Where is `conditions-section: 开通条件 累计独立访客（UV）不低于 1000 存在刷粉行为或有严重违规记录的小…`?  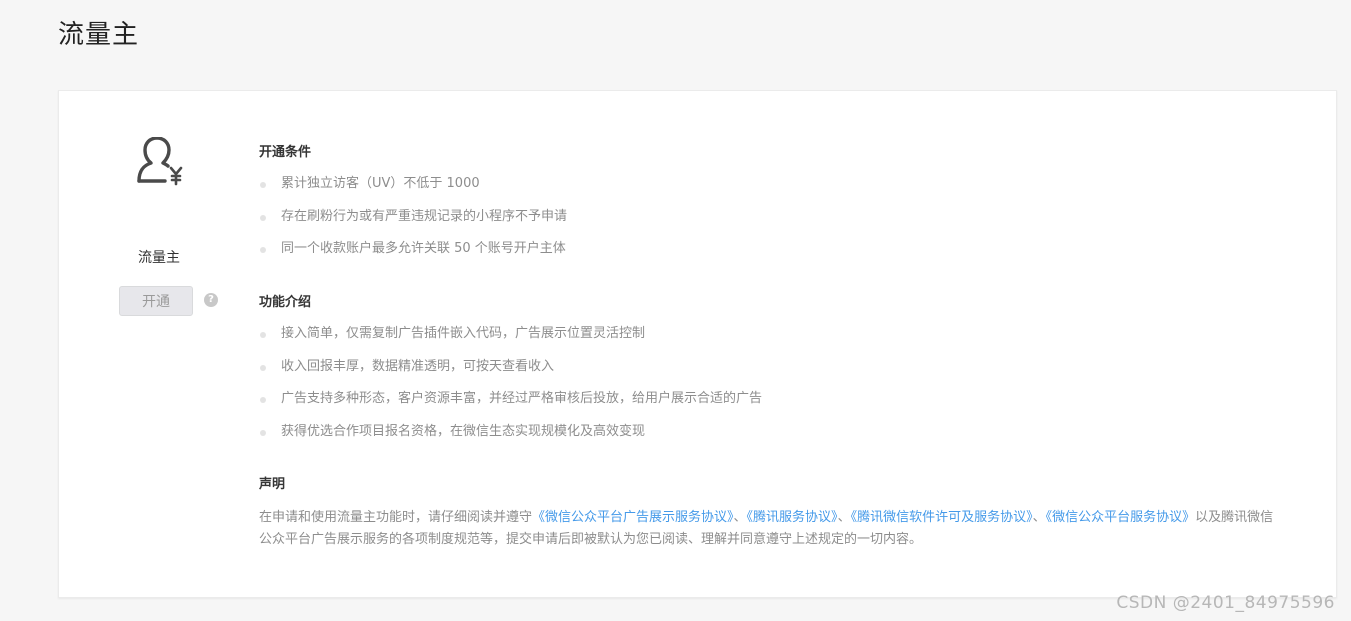
conditions-section: 开通条件 累计独立访客（UV）不低于 1000 存在刷粉行为或有严重违规记录的小… is located at coordinates (413, 204).